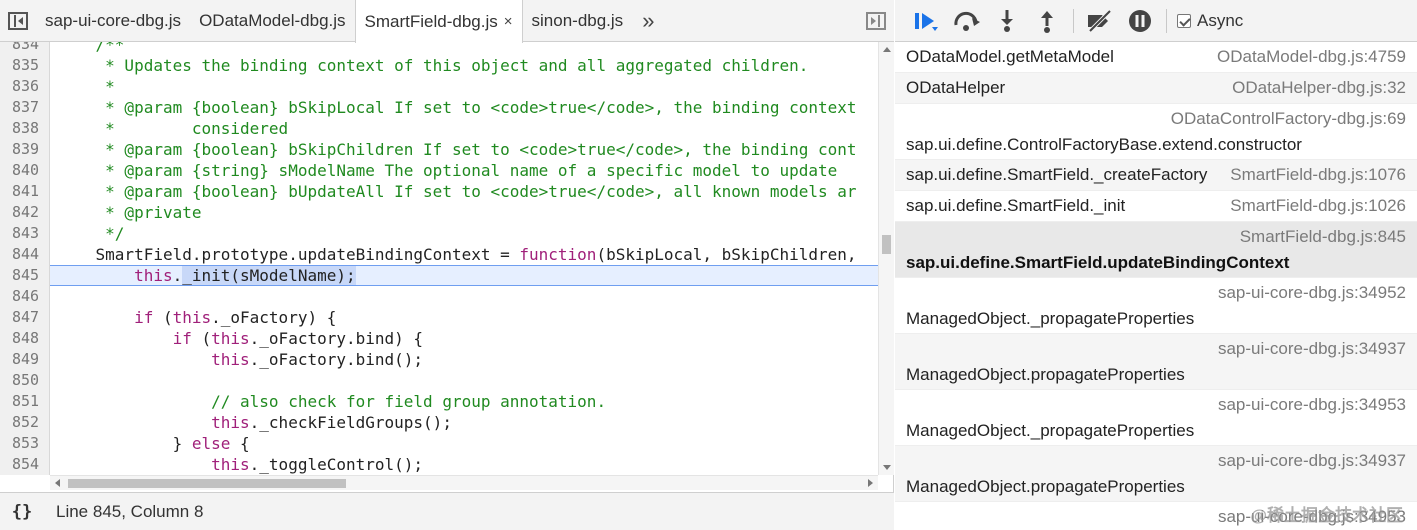  I want to click on line-number: 835, so click(25, 65).